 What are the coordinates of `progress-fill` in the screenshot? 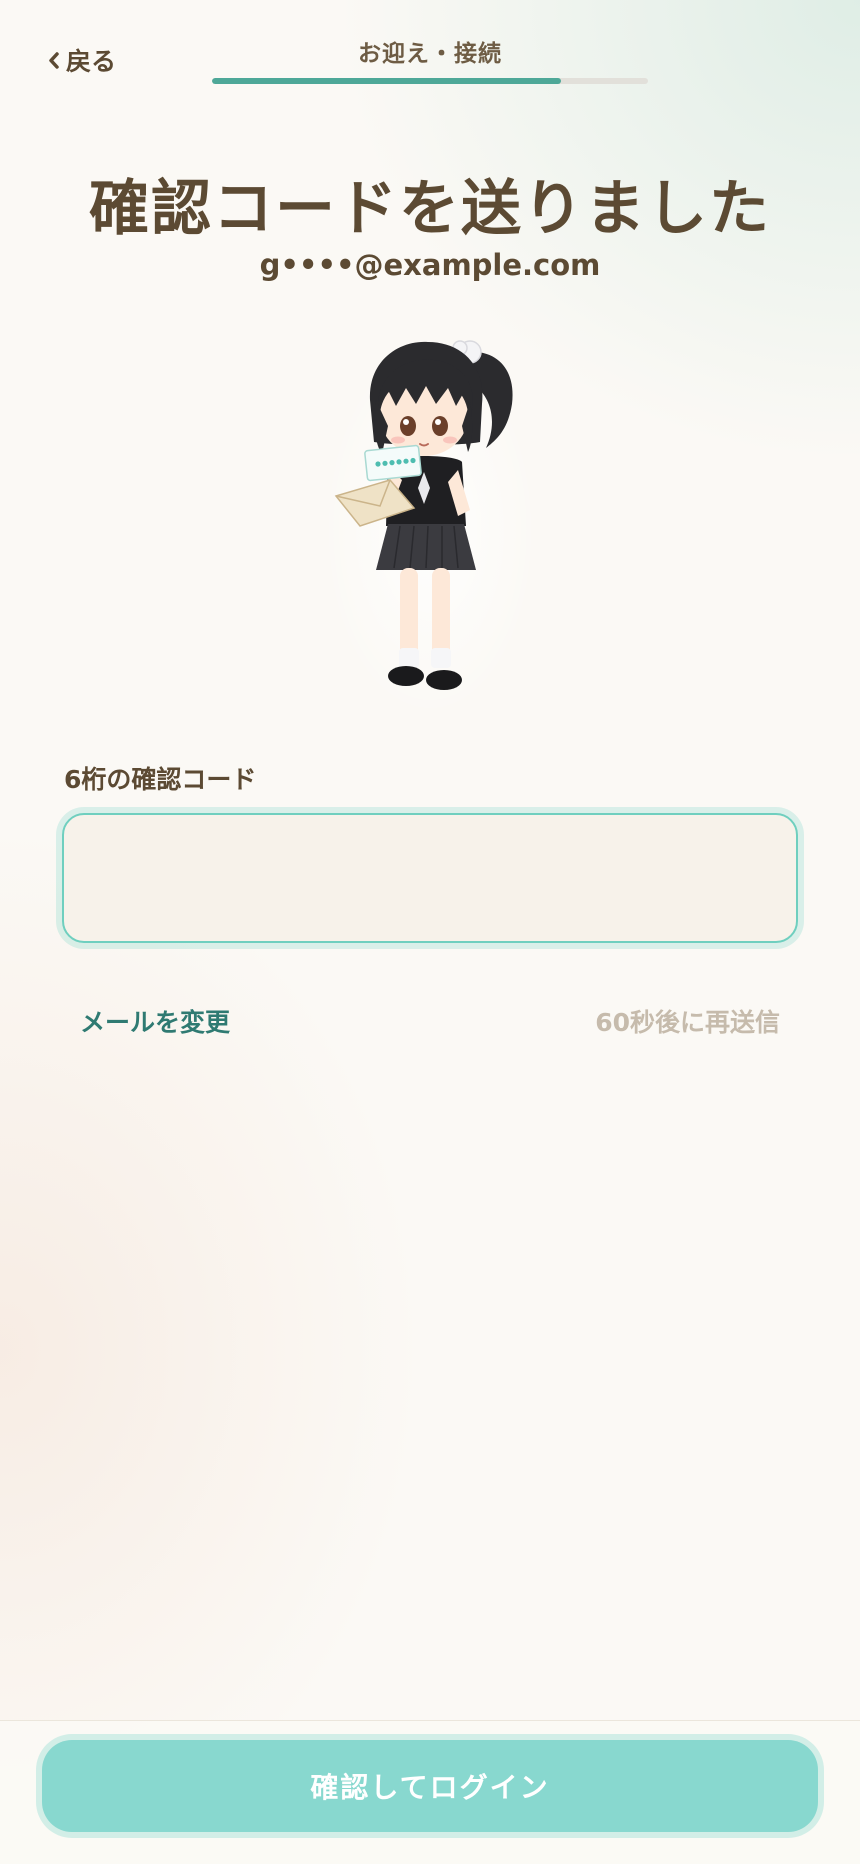 It's located at (386, 81).